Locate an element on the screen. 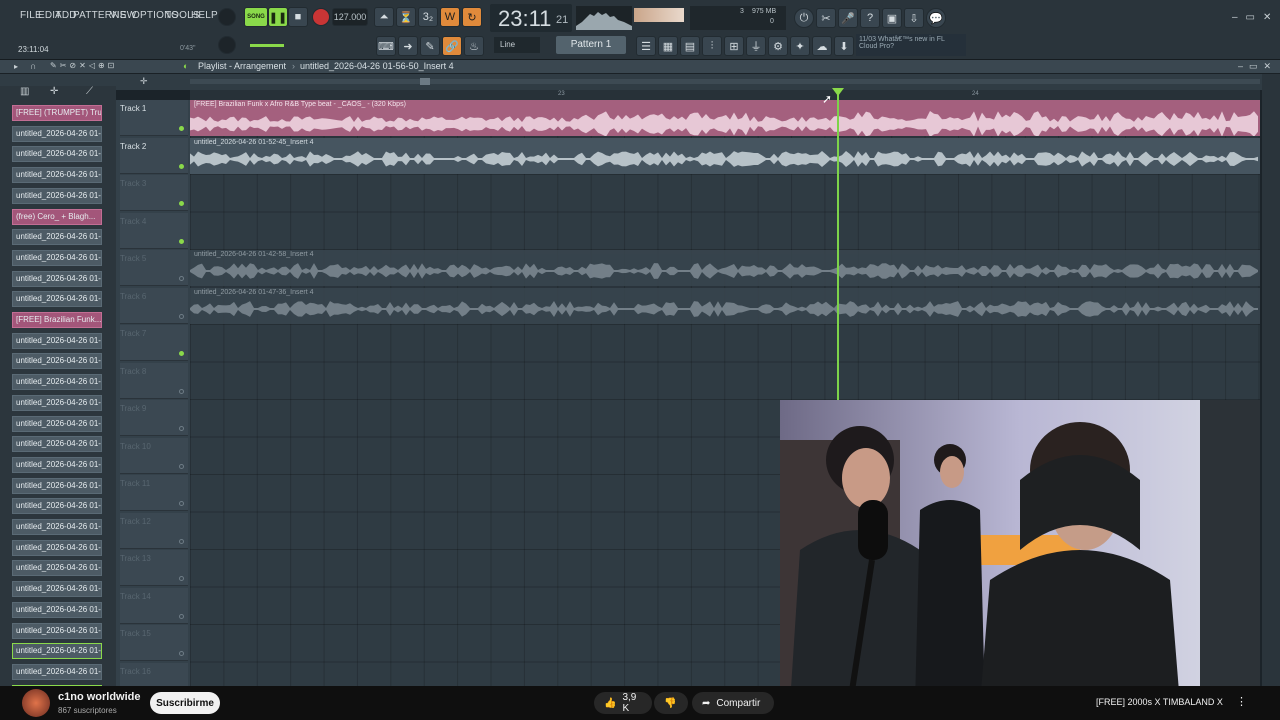 The image size is (1280, 720). countdown-button: 3₂ is located at coordinates (428, 17).